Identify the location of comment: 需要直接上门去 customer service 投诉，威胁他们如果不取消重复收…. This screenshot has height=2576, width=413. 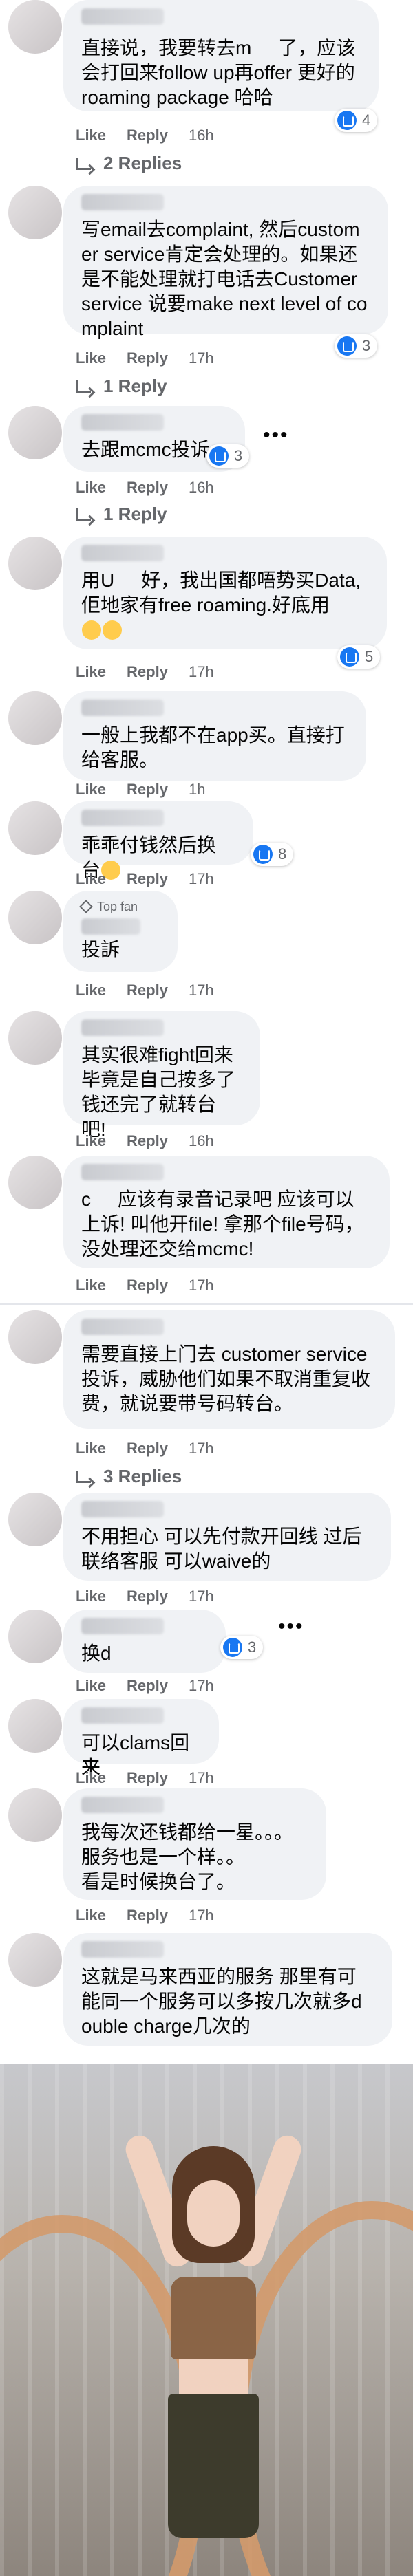
(206, 1399).